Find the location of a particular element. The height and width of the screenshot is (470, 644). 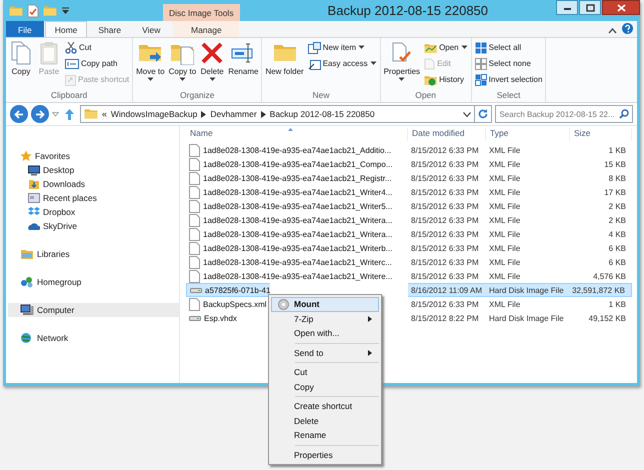

overflow-chevron: « is located at coordinates (104, 114).